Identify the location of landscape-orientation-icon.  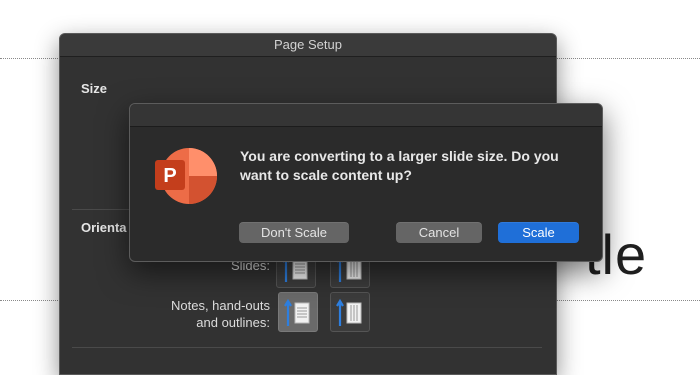
(349, 312).